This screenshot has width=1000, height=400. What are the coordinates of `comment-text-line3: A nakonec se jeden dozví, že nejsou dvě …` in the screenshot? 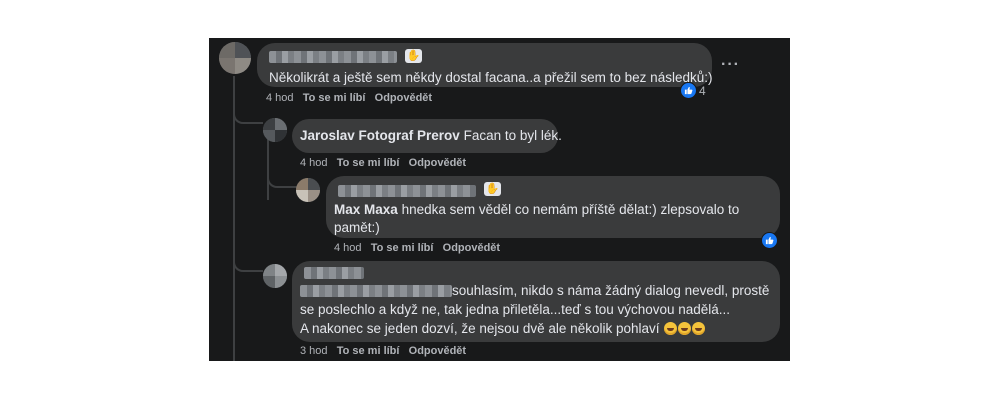 It's located at (503, 328).